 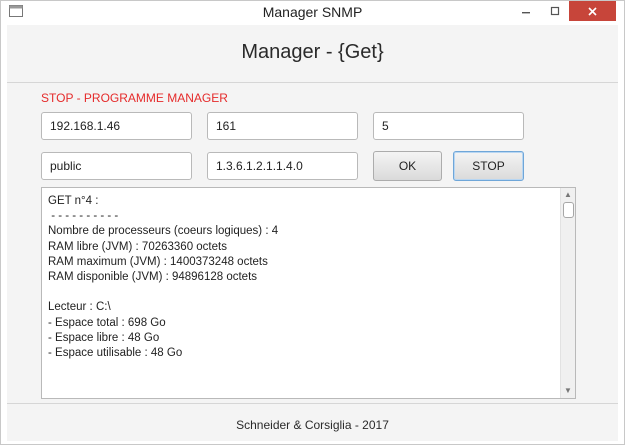 I want to click on port-input, so click(x=282, y=126).